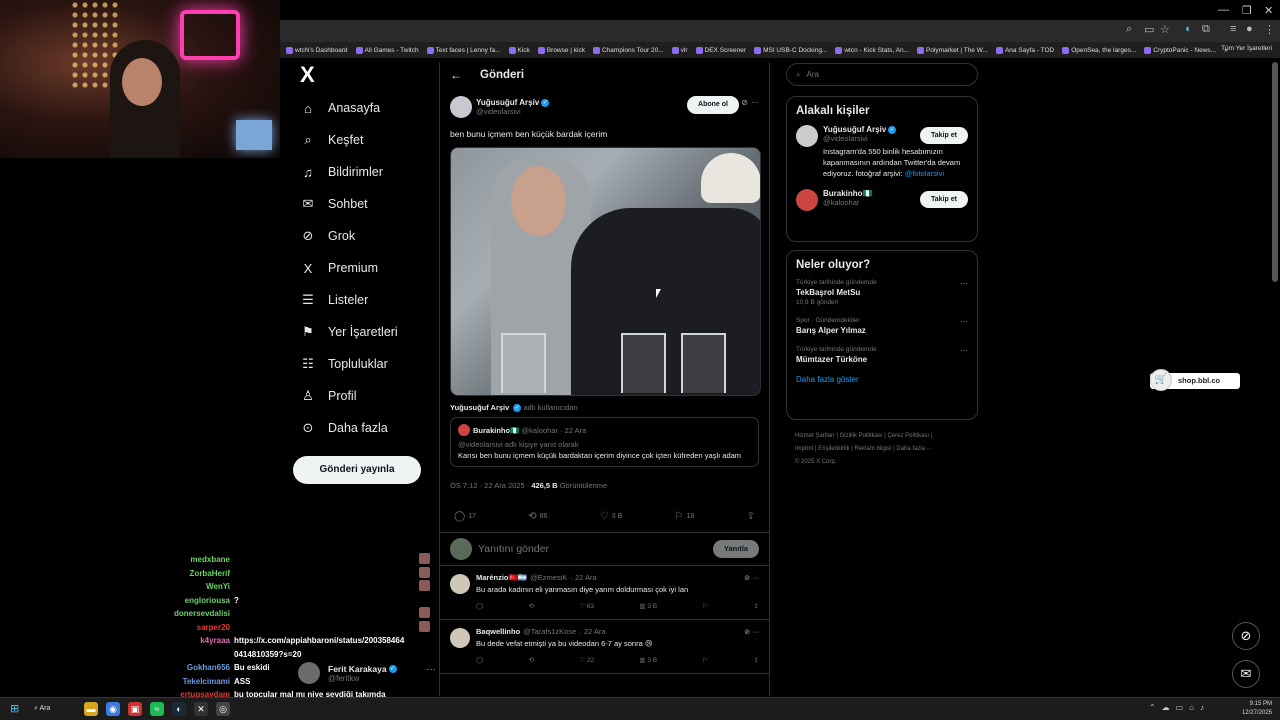 The height and width of the screenshot is (720, 1280). I want to click on nav-item-sohbet: ✉ Sohbet, so click(362, 204).